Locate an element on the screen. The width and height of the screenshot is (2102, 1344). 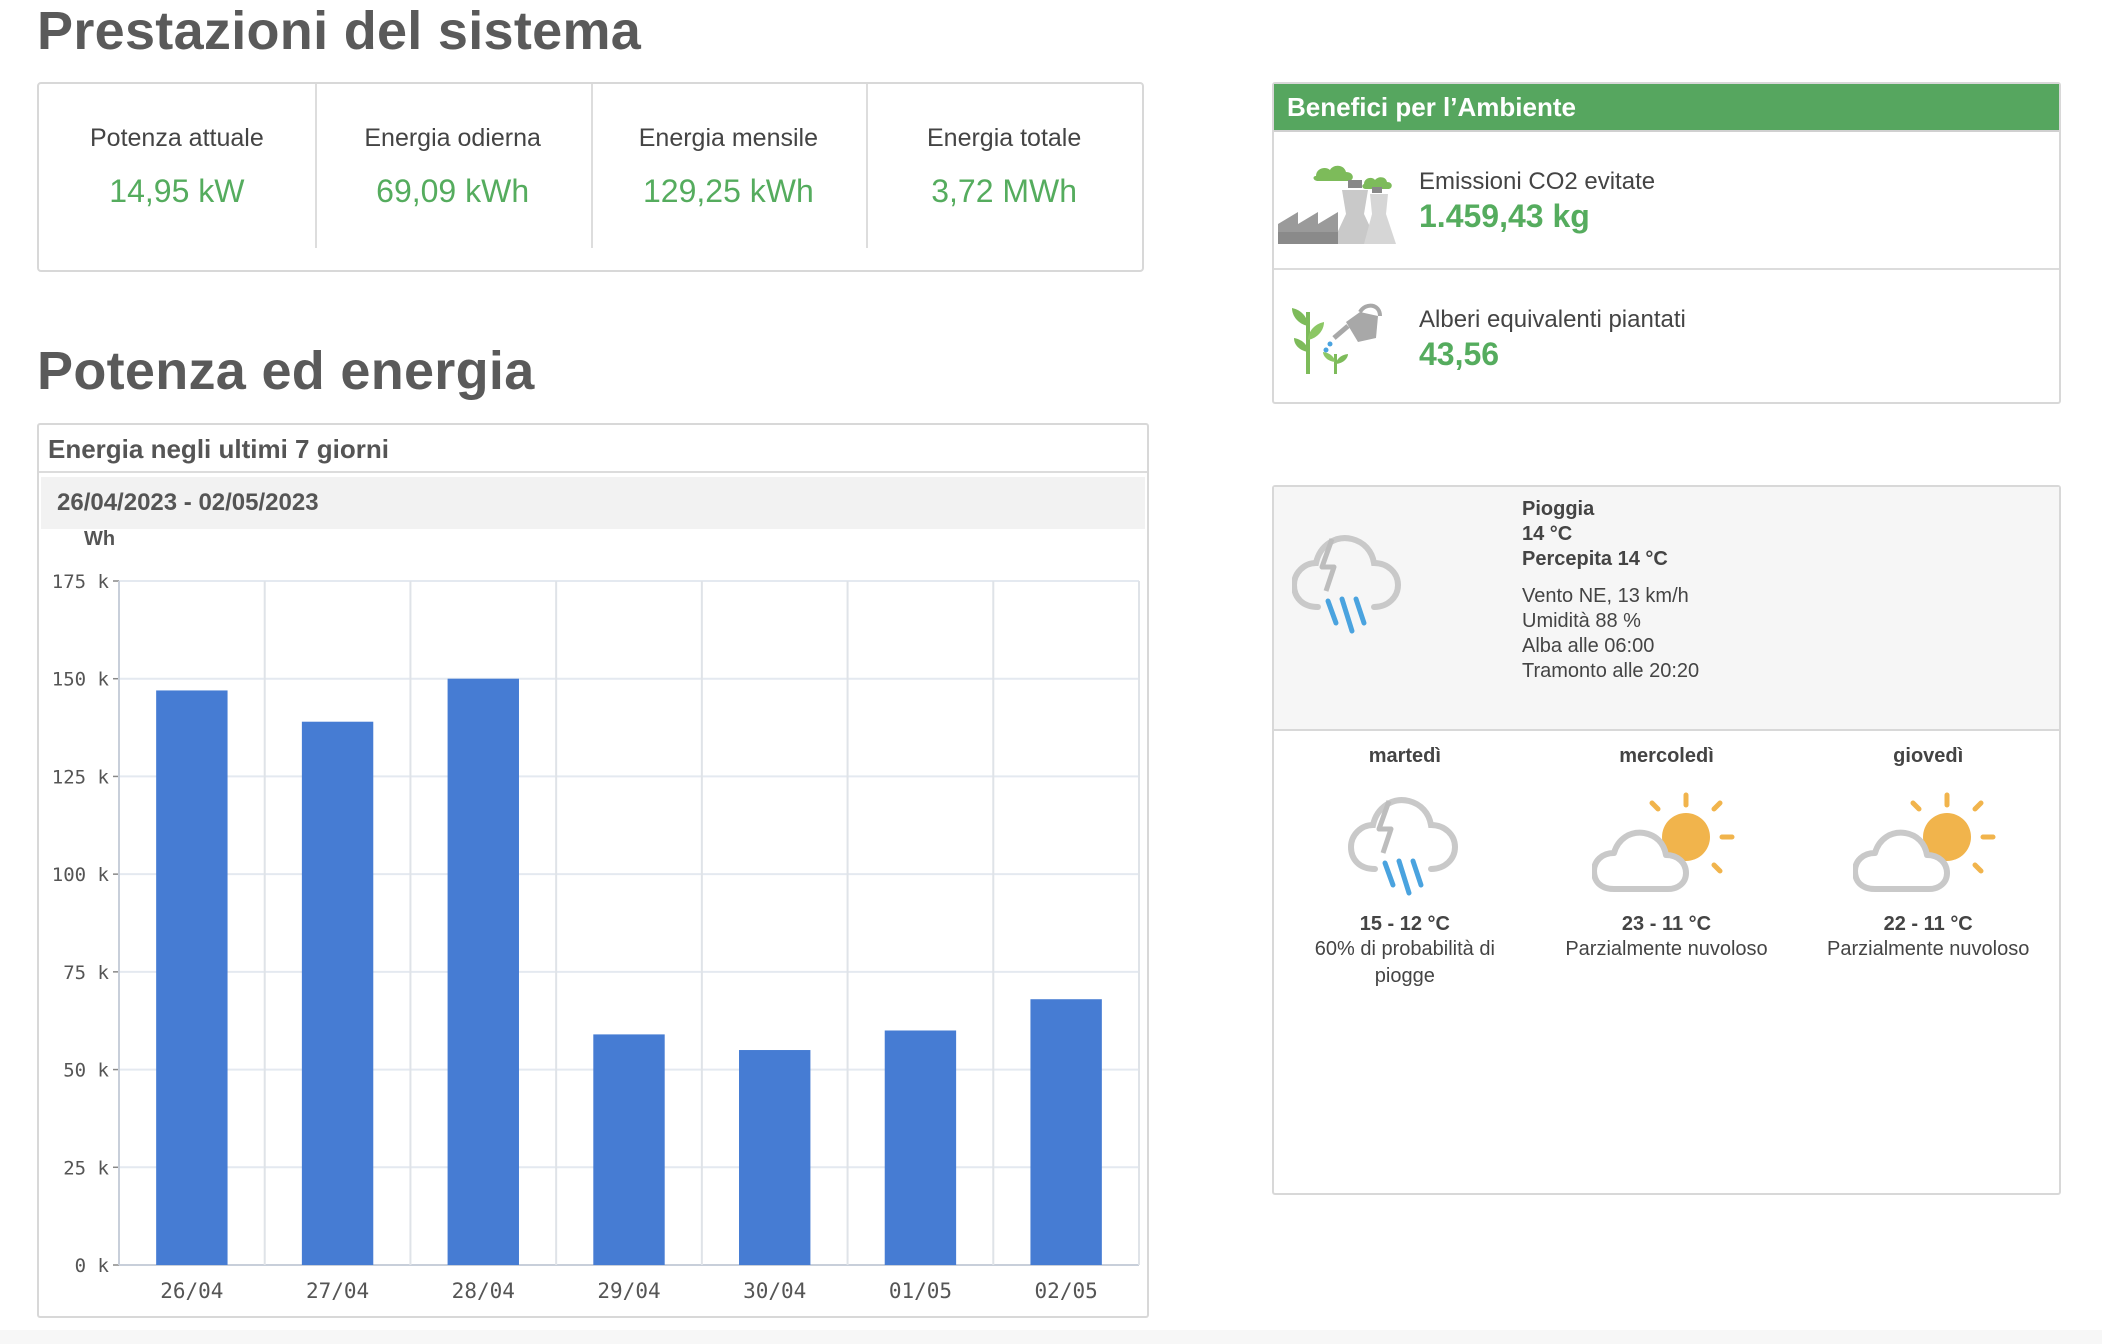
y-tick-label: 50 k is located at coordinates (86, 1071).